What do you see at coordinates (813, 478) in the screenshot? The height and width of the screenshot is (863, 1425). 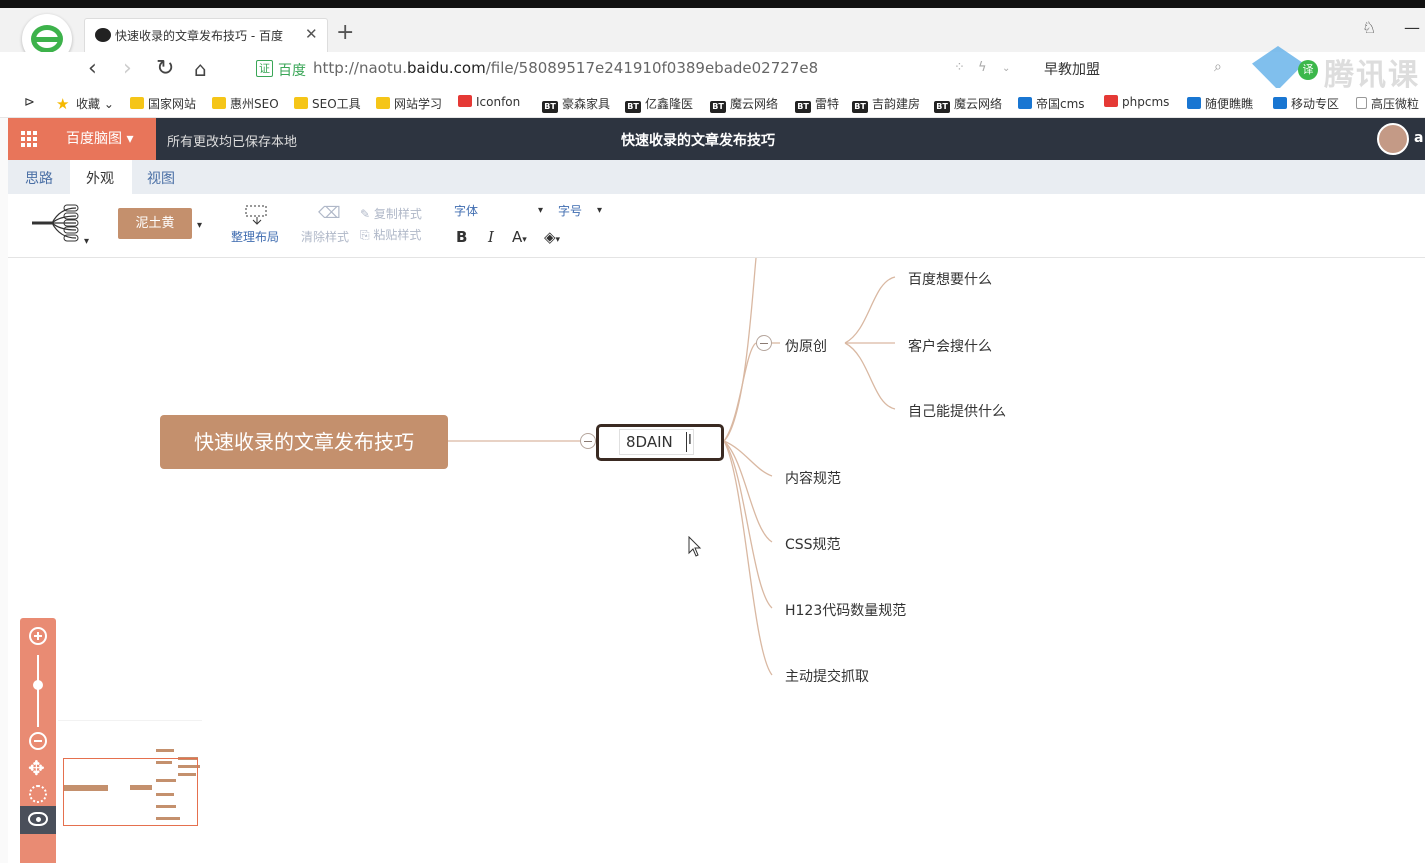 I see `topic-node: 内容规范` at bounding box center [813, 478].